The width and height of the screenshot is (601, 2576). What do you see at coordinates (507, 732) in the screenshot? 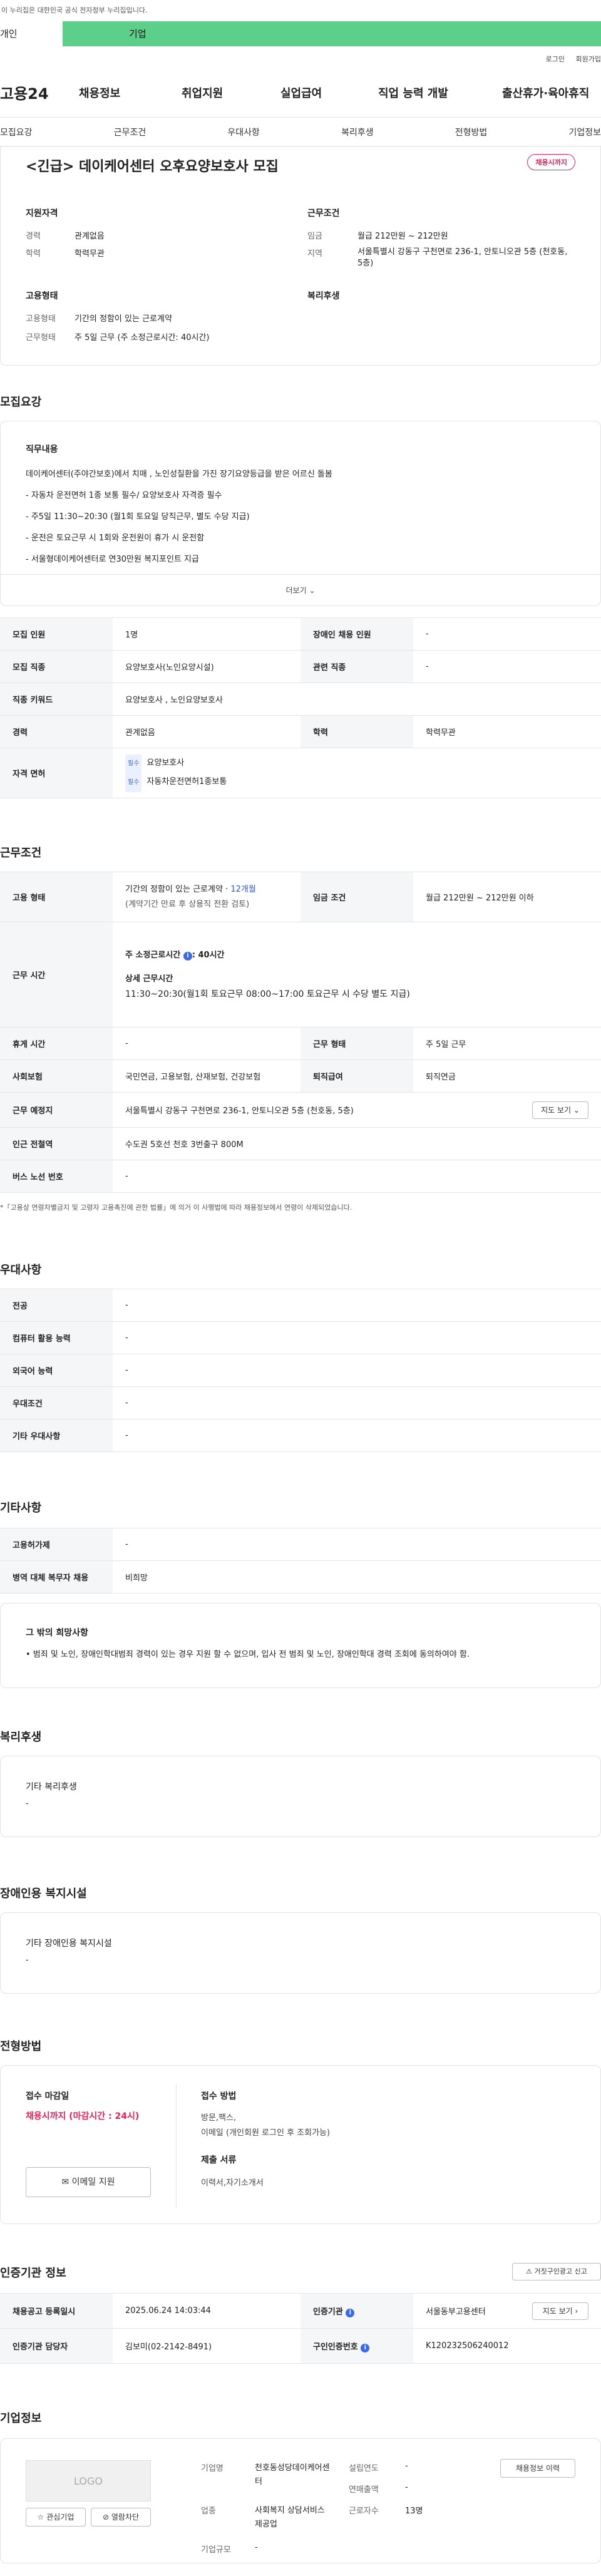
I see `edu-value: 학력무관` at bounding box center [507, 732].